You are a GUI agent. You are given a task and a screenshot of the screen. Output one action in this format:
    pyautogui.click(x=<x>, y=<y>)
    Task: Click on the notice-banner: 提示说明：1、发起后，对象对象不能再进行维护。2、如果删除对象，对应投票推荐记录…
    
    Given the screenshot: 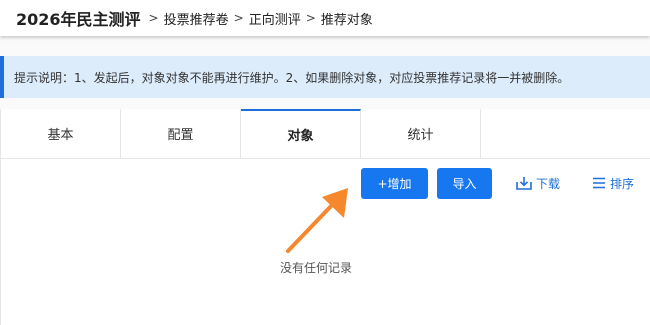 What is the action you would take?
    pyautogui.click(x=325, y=77)
    